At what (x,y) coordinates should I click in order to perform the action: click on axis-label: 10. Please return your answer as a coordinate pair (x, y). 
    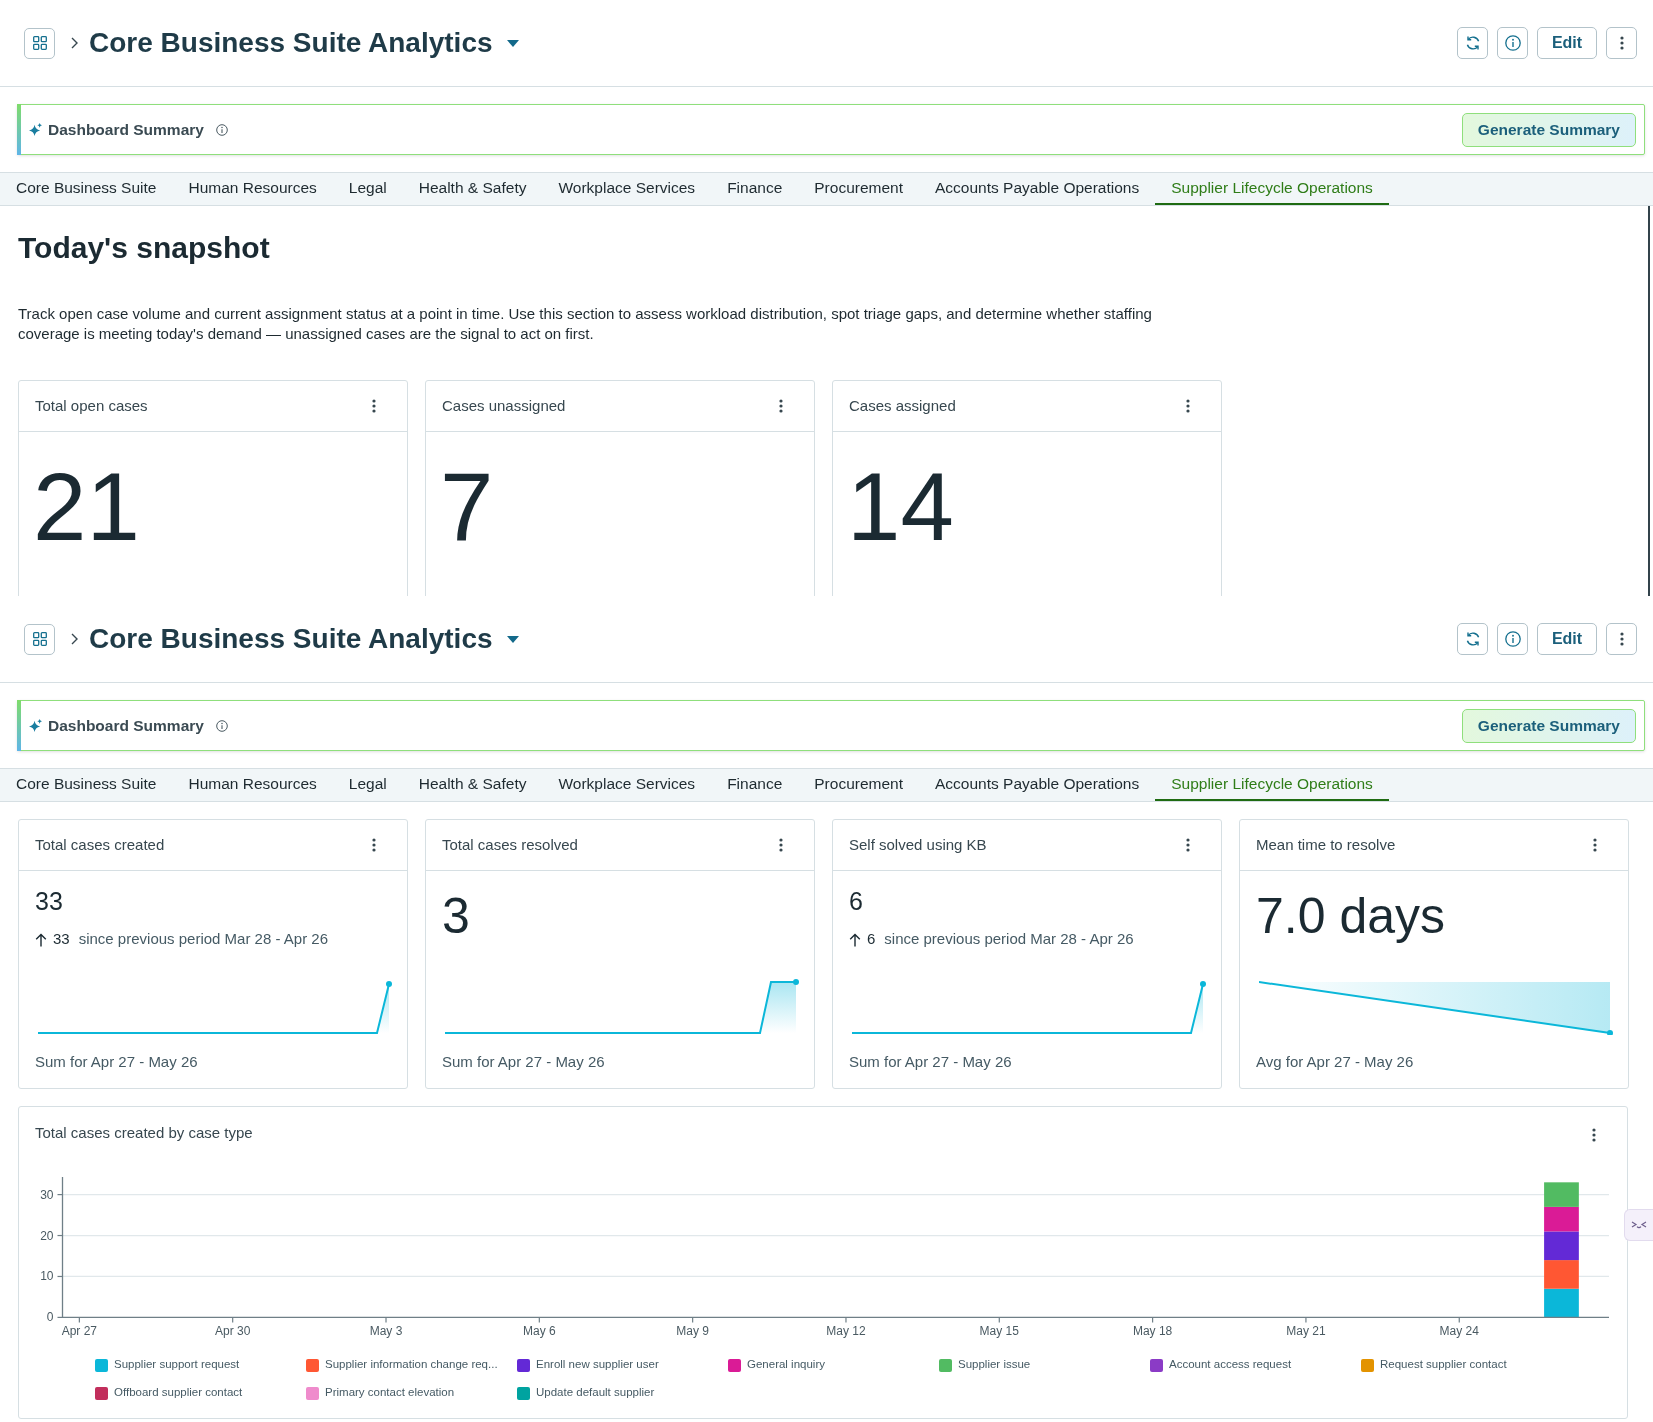
    Looking at the image, I should click on (47, 1276).